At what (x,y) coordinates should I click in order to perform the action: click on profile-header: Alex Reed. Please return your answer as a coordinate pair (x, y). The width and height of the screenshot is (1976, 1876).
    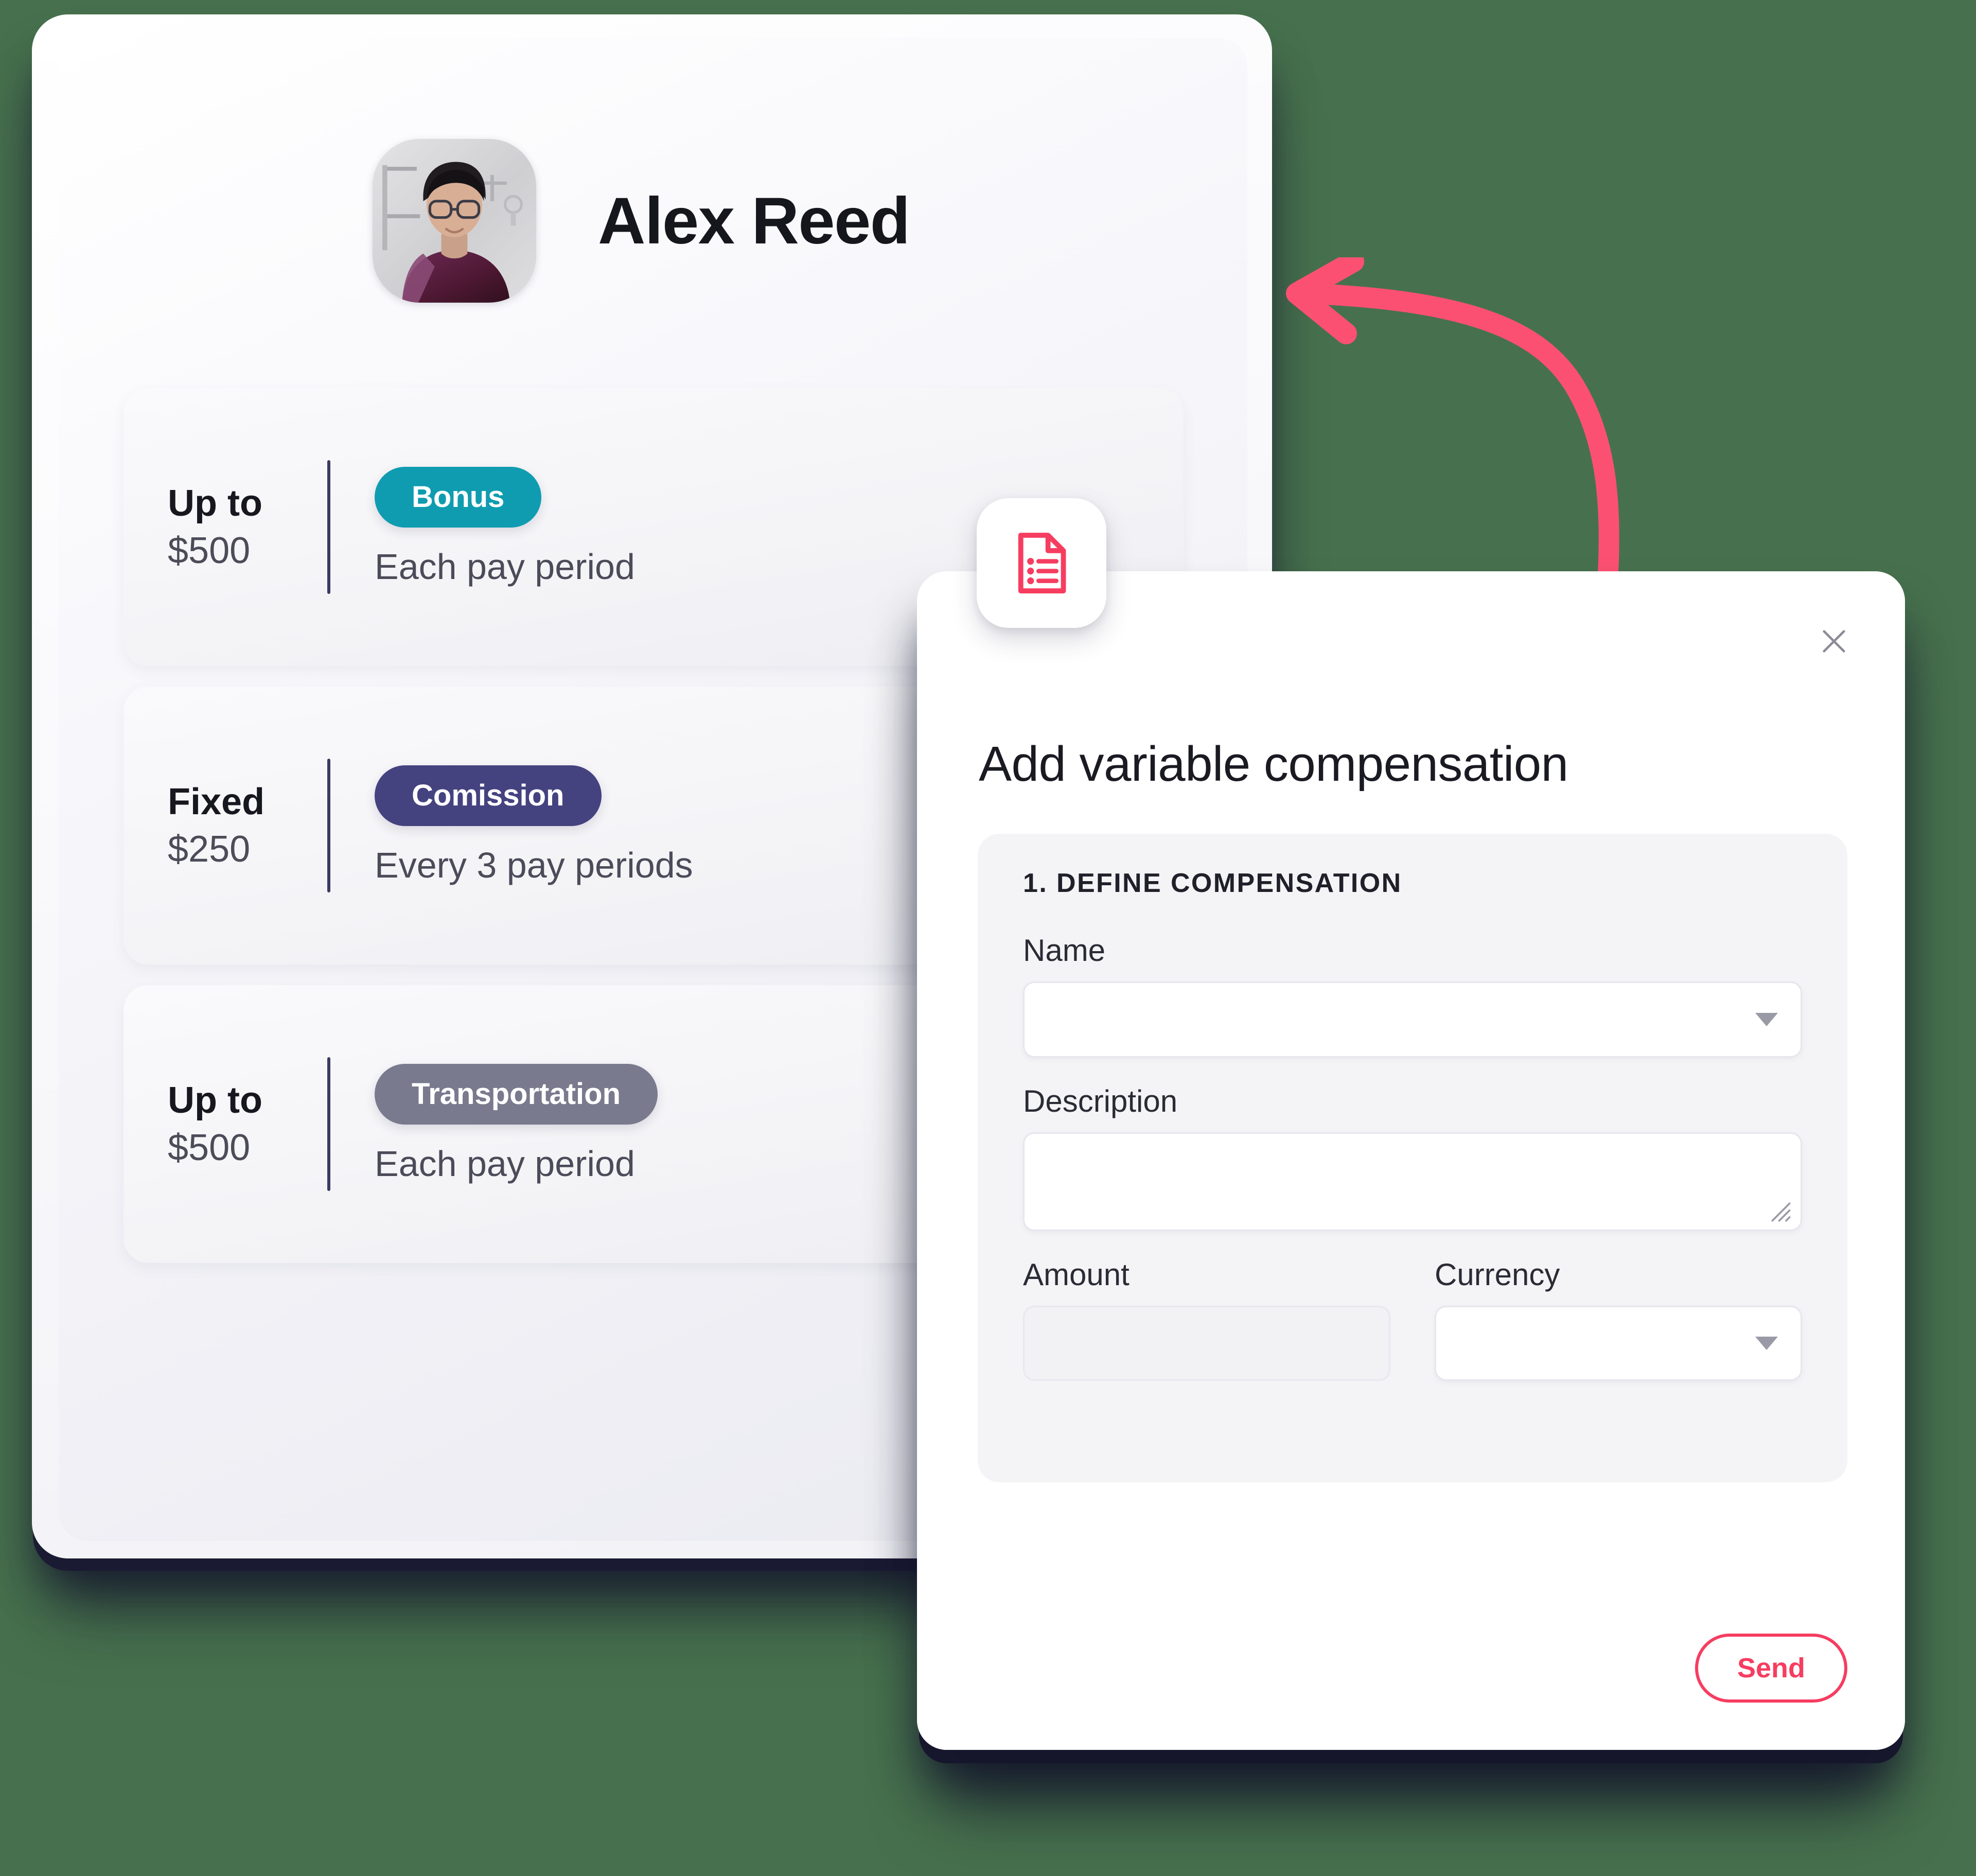
    Looking at the image, I should click on (653, 221).